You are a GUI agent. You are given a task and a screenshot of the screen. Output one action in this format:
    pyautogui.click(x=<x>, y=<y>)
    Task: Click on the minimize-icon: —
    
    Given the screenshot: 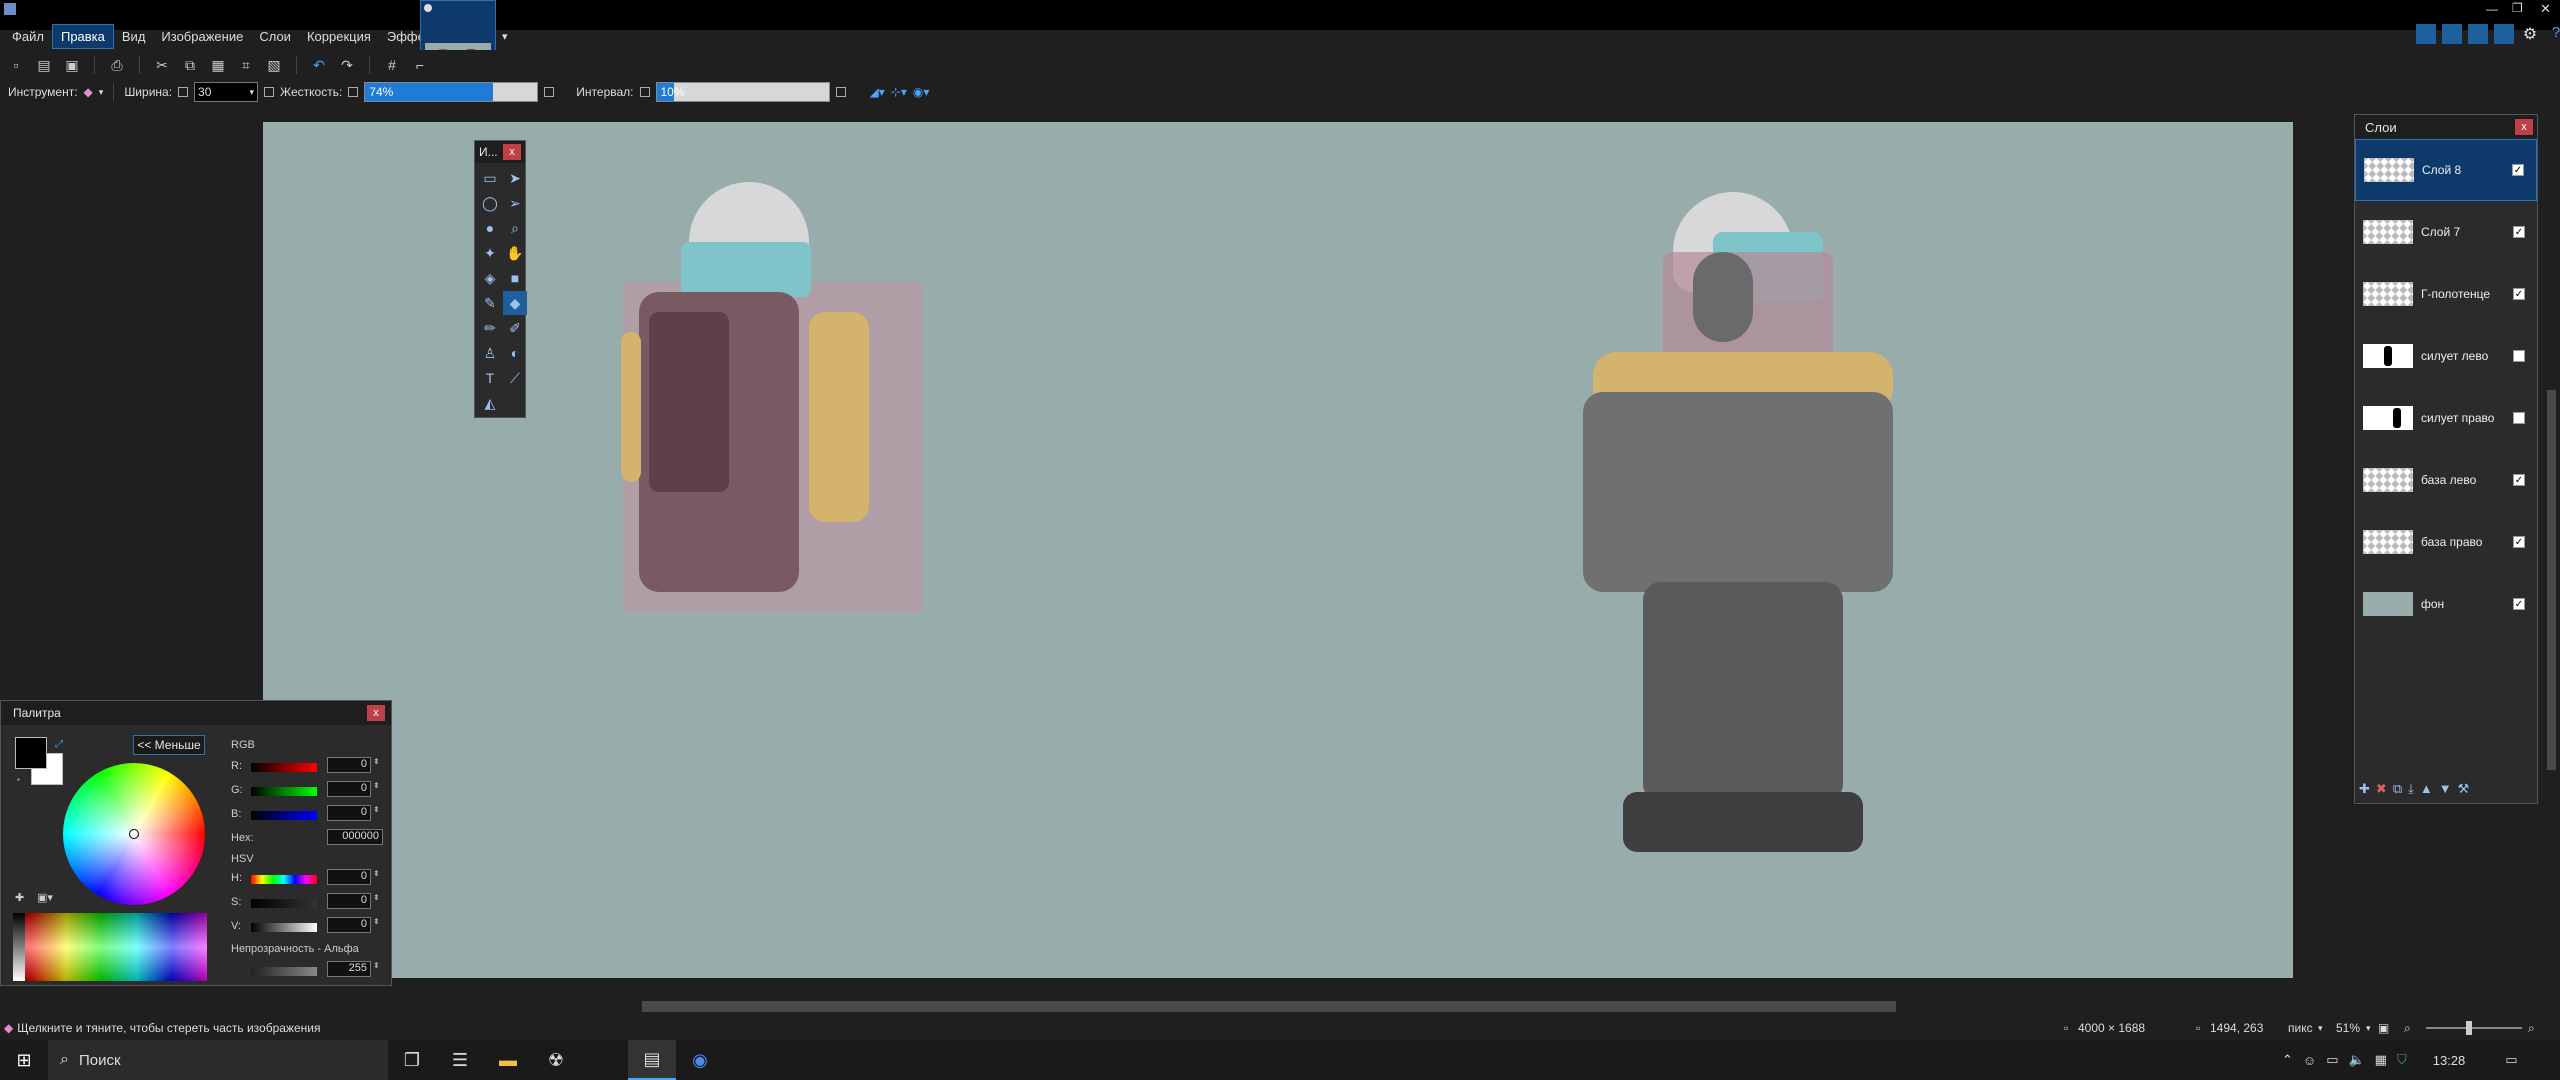 What is the action you would take?
    pyautogui.click(x=2492, y=9)
    